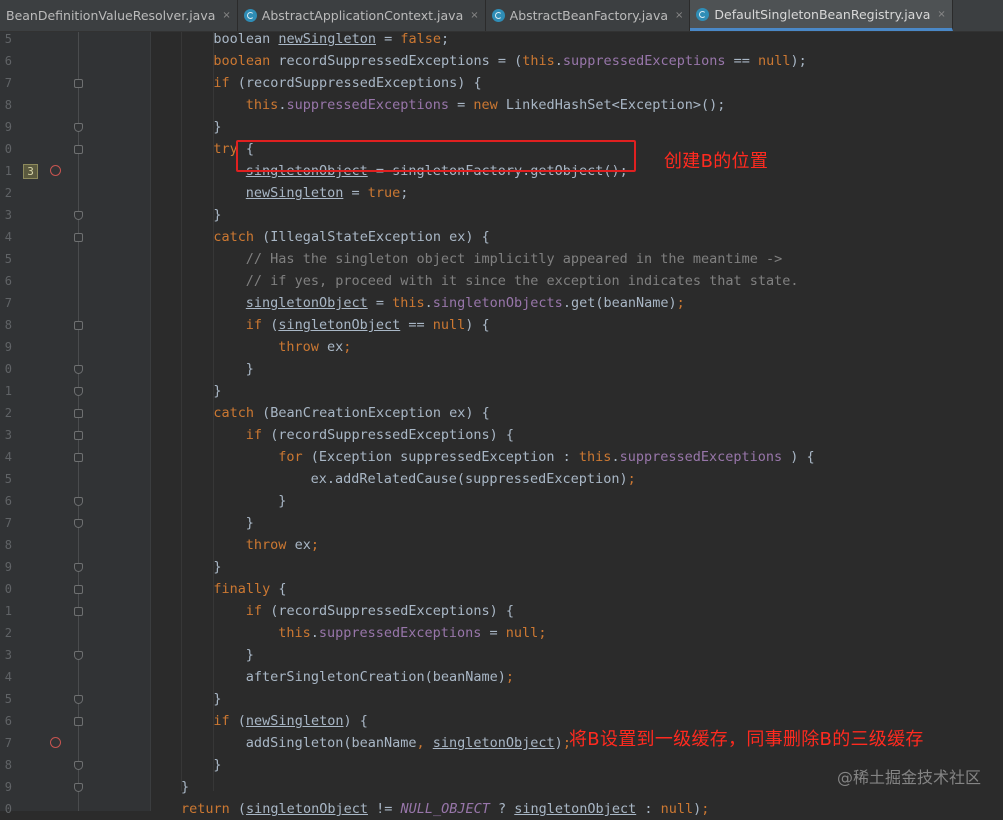 This screenshot has width=1003, height=820. What do you see at coordinates (416, 325) in the screenshot?
I see `code-token: ==` at bounding box center [416, 325].